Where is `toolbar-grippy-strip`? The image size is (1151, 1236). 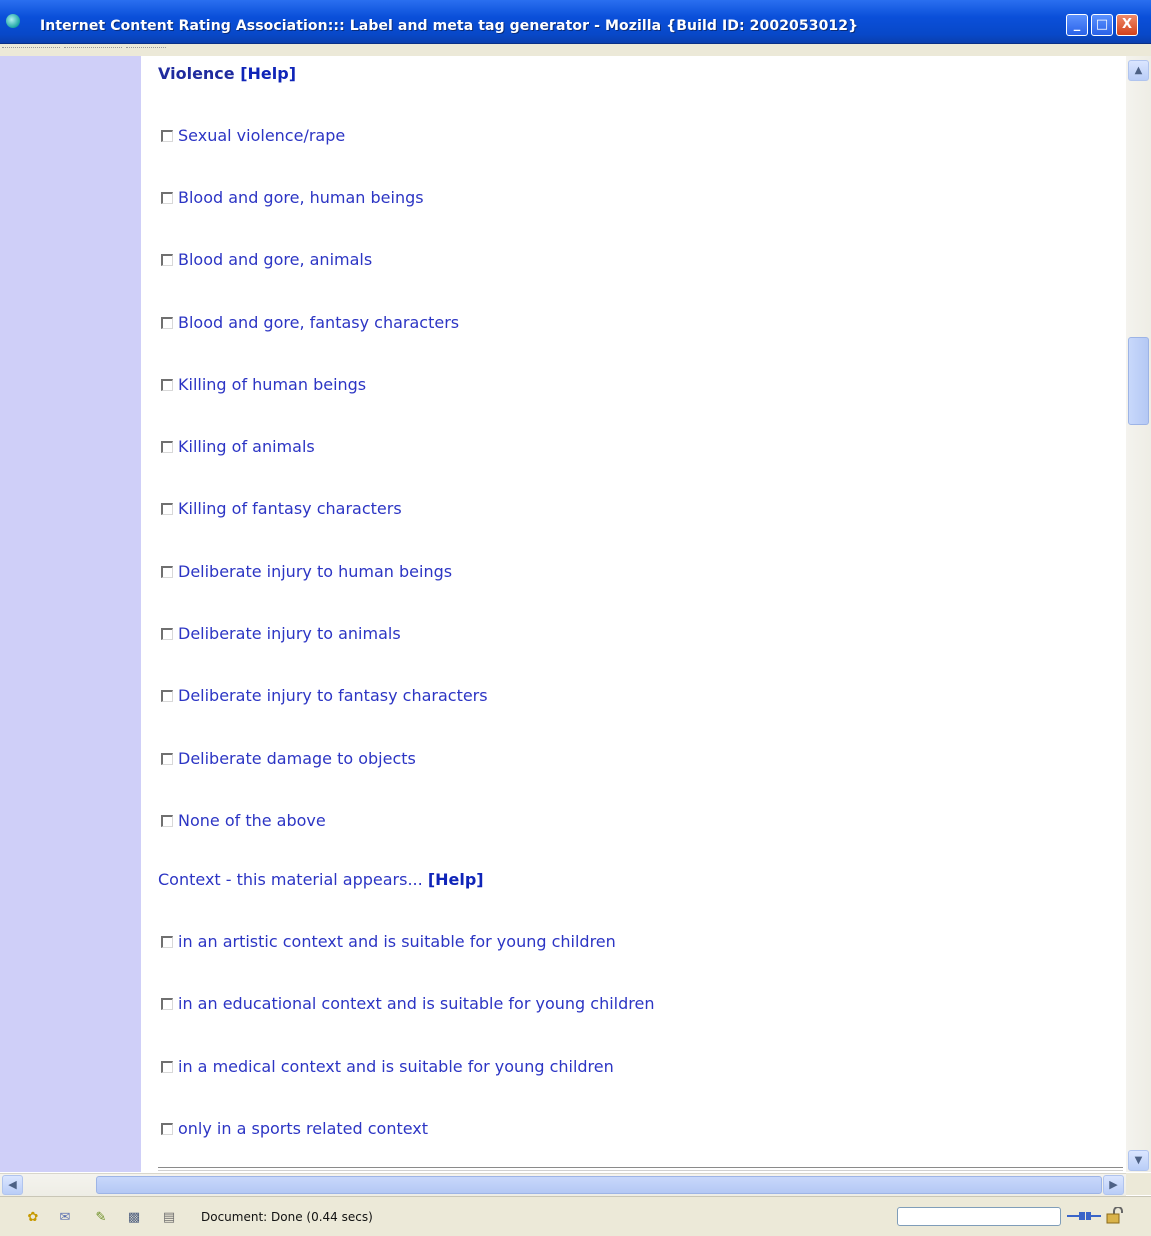 toolbar-grippy-strip is located at coordinates (575, 50).